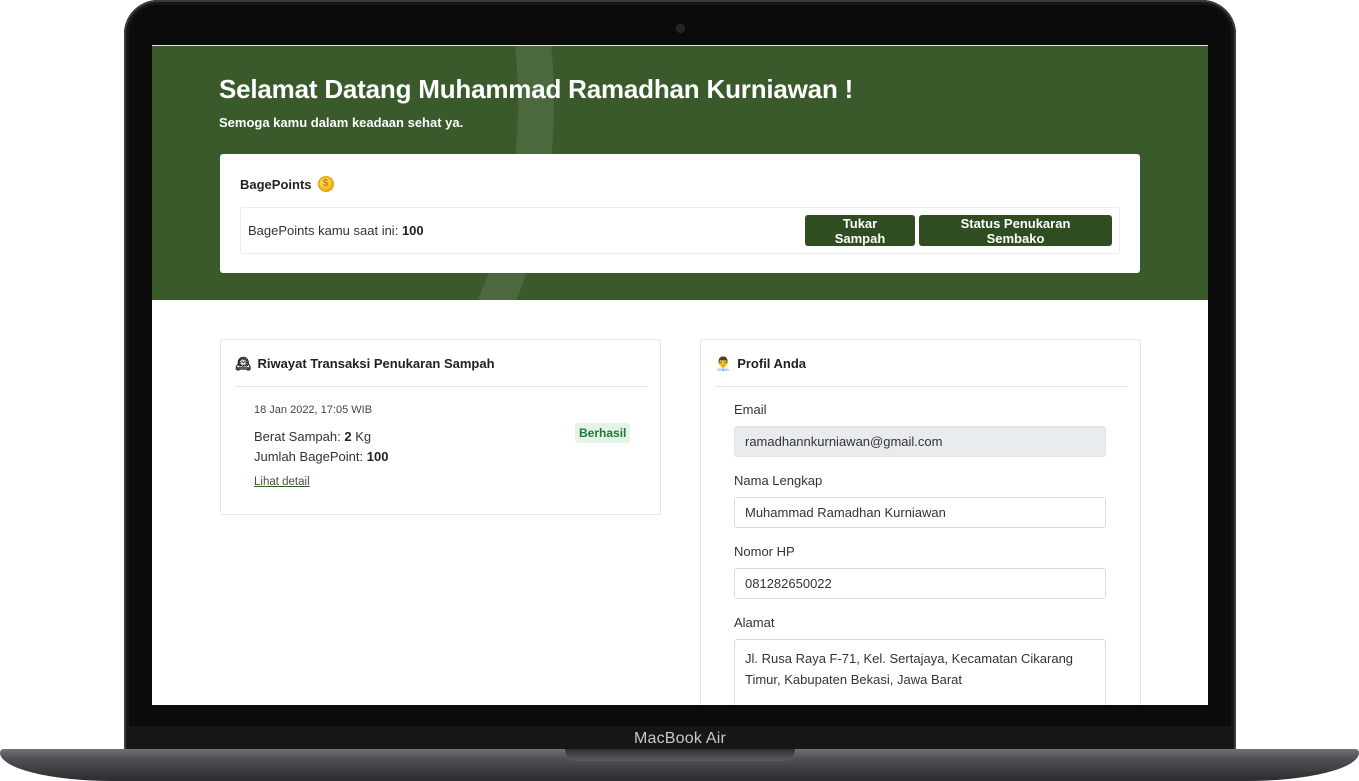 This screenshot has height=781, width=1359. Describe the element at coordinates (363, 436) in the screenshot. I see `weight-unit: Kg` at that location.